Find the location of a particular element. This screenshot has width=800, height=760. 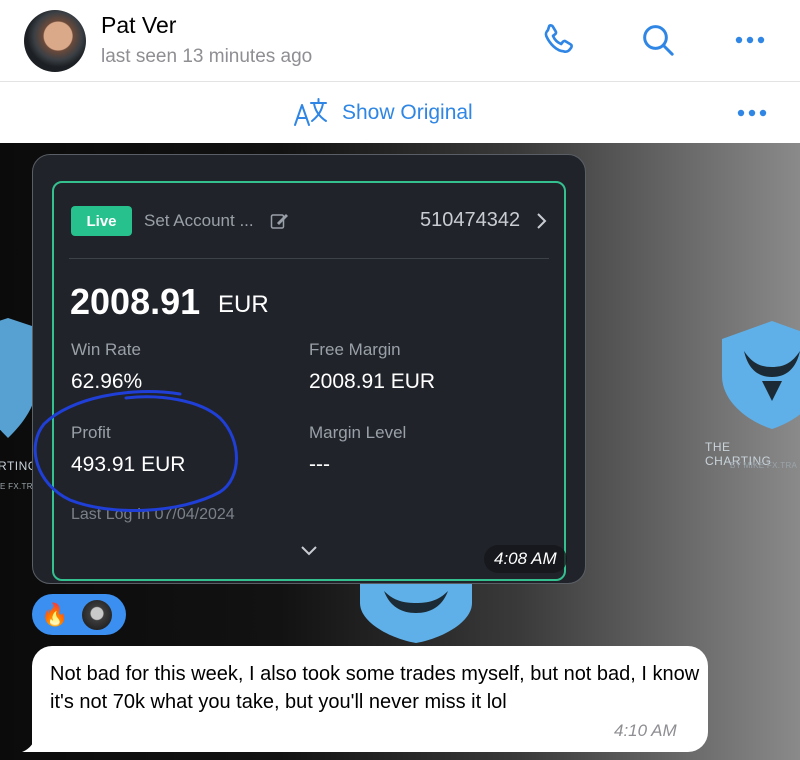

reactor-avatar is located at coordinates (97, 614).